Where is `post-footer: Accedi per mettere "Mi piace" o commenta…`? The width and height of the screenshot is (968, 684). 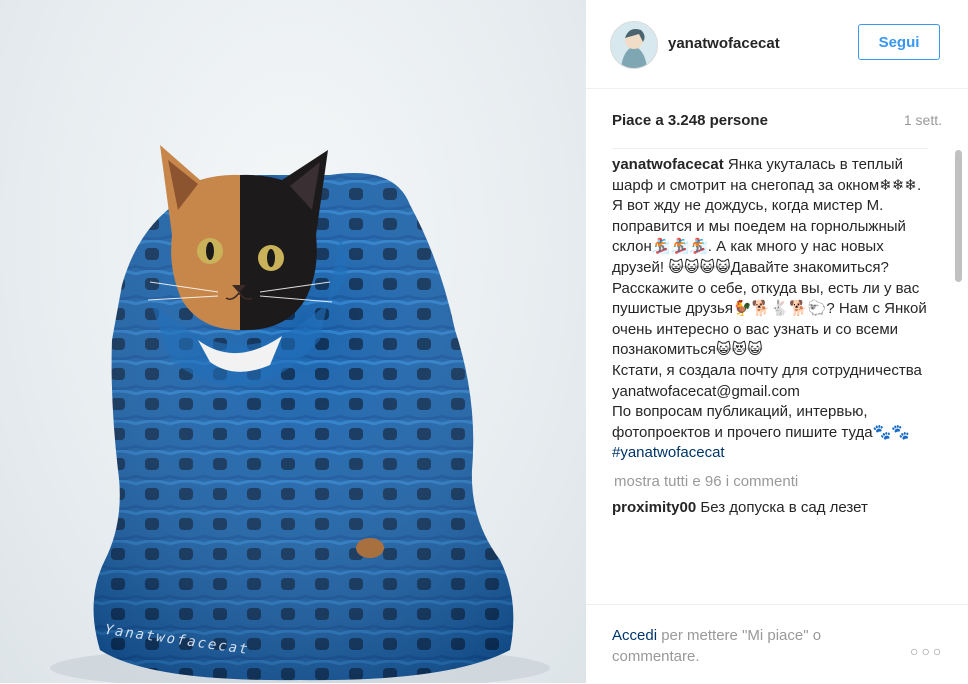
post-footer: Accedi per mettere "Mi piace" o commenta… is located at coordinates (777, 644).